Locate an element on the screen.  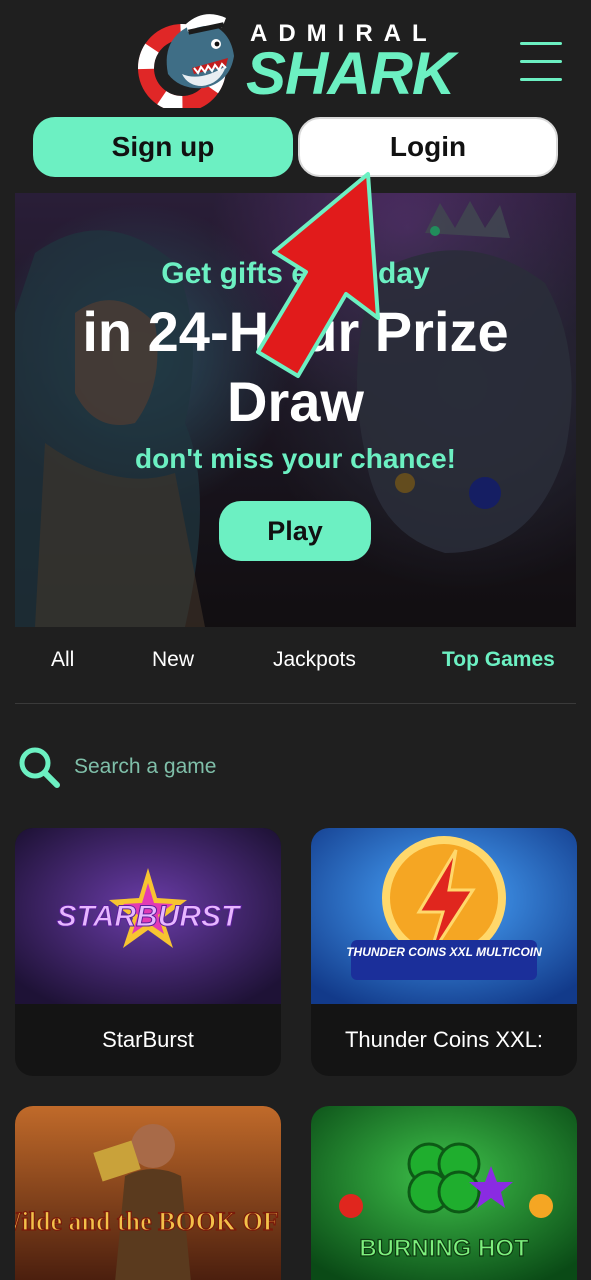
search-icon is located at coordinates (39, 767).